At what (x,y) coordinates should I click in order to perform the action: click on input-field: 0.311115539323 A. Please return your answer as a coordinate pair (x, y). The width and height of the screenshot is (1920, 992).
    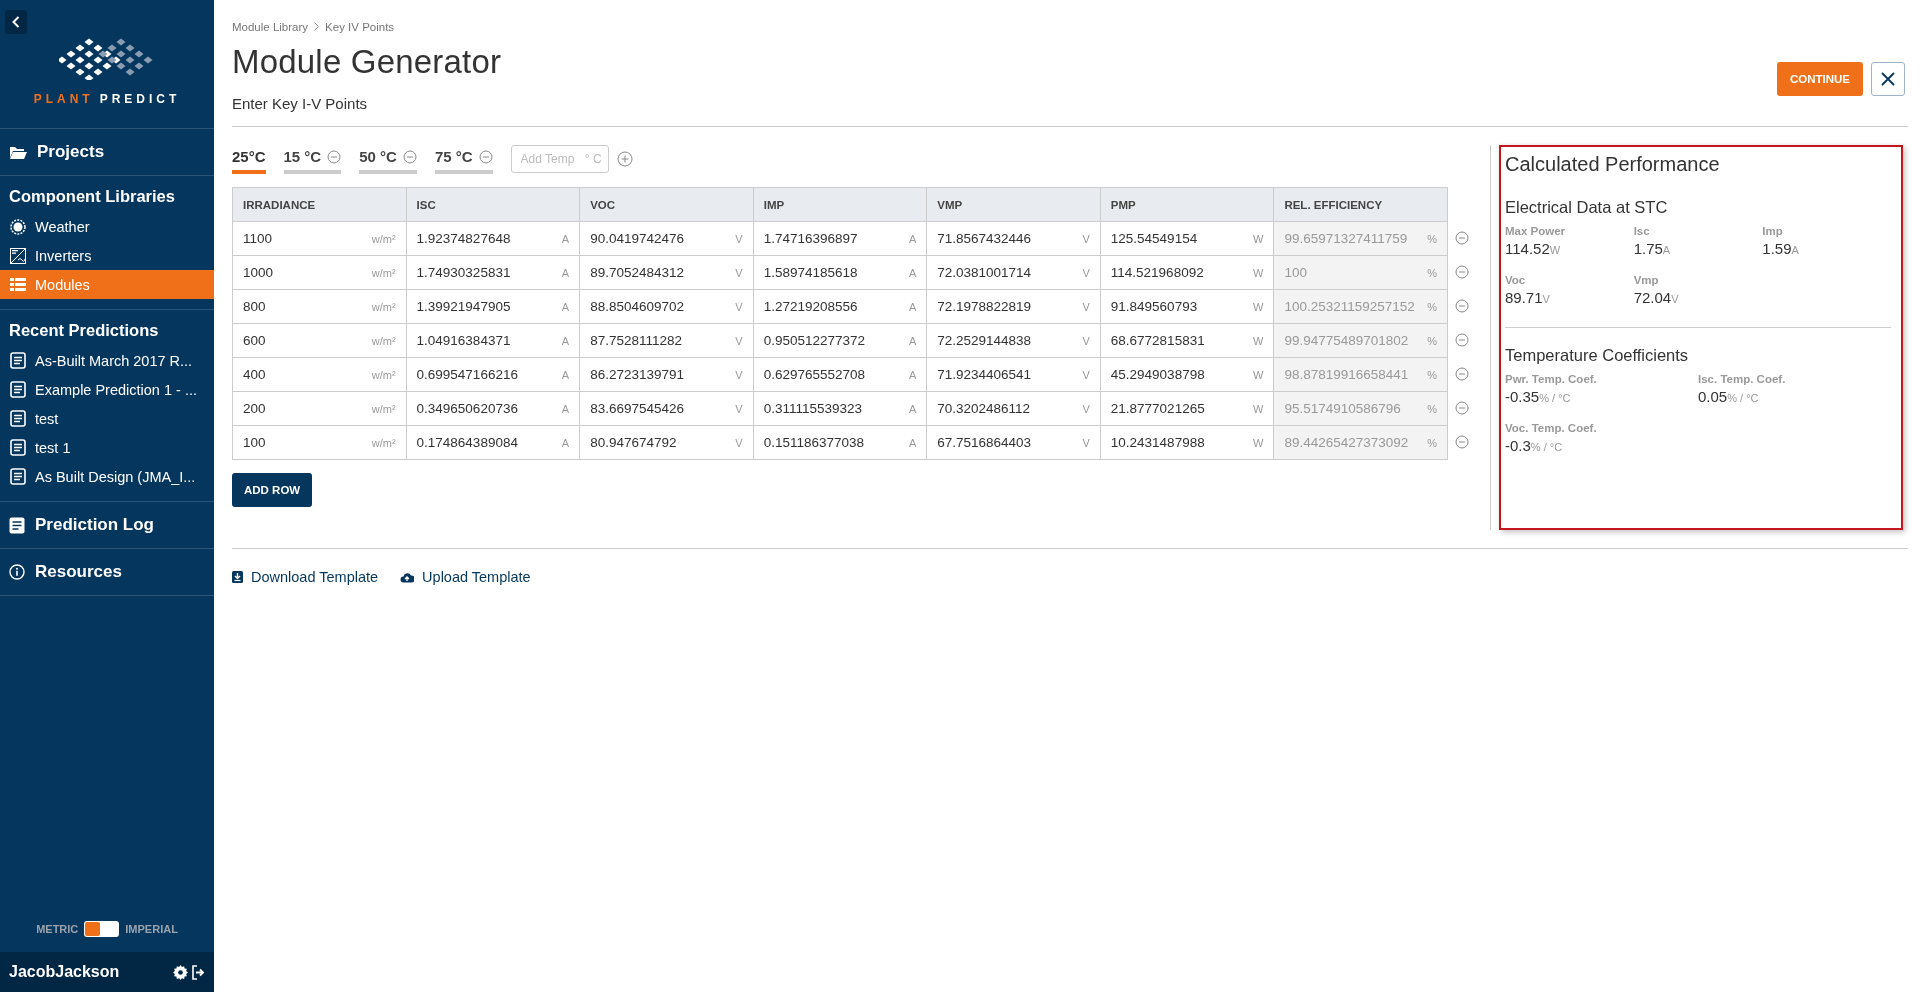
    Looking at the image, I should click on (840, 408).